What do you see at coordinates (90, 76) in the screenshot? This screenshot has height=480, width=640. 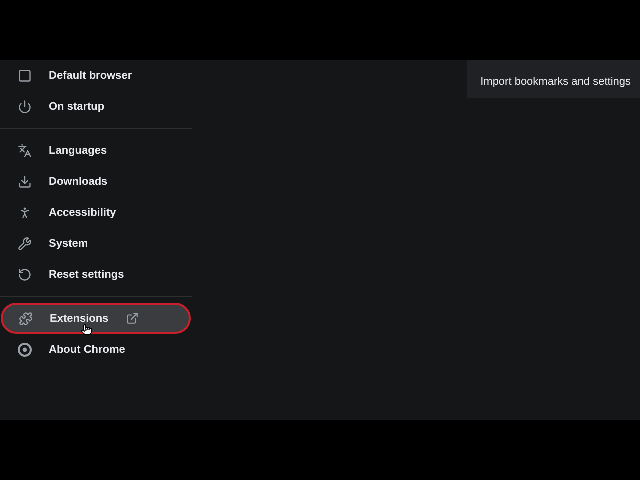 I see `menu-item-label: Default browser` at bounding box center [90, 76].